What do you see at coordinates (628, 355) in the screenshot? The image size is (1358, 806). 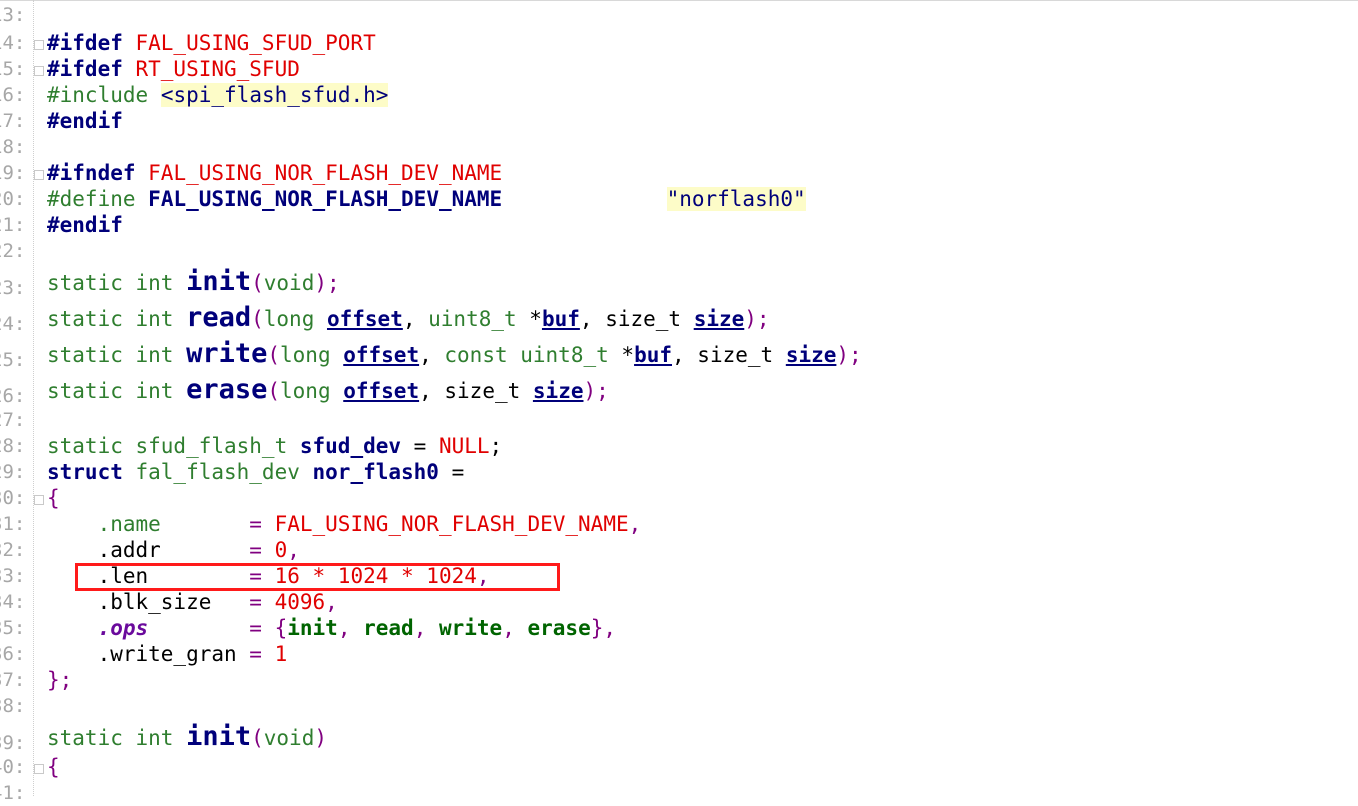 I see `pointer-star: *` at bounding box center [628, 355].